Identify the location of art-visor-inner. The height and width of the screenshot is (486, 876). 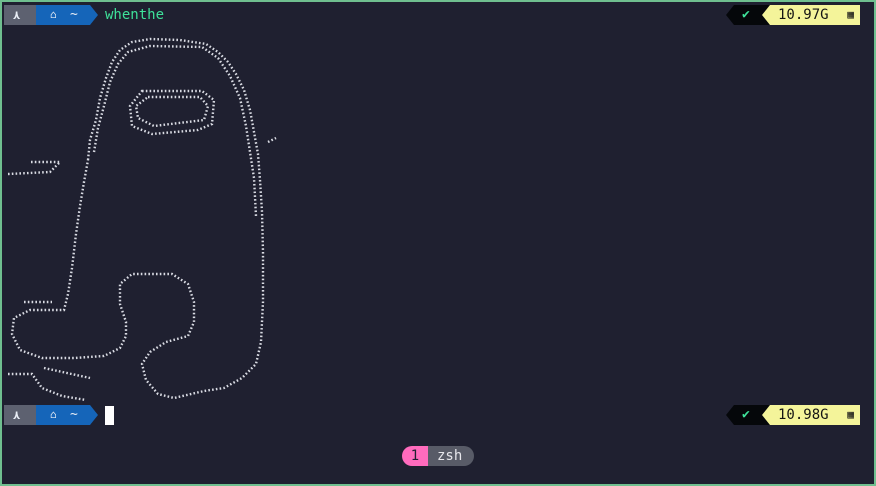
(172, 111).